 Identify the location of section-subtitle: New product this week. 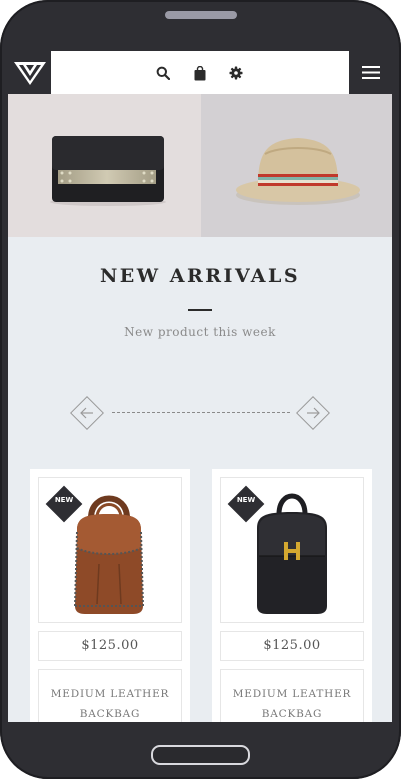
(200, 332).